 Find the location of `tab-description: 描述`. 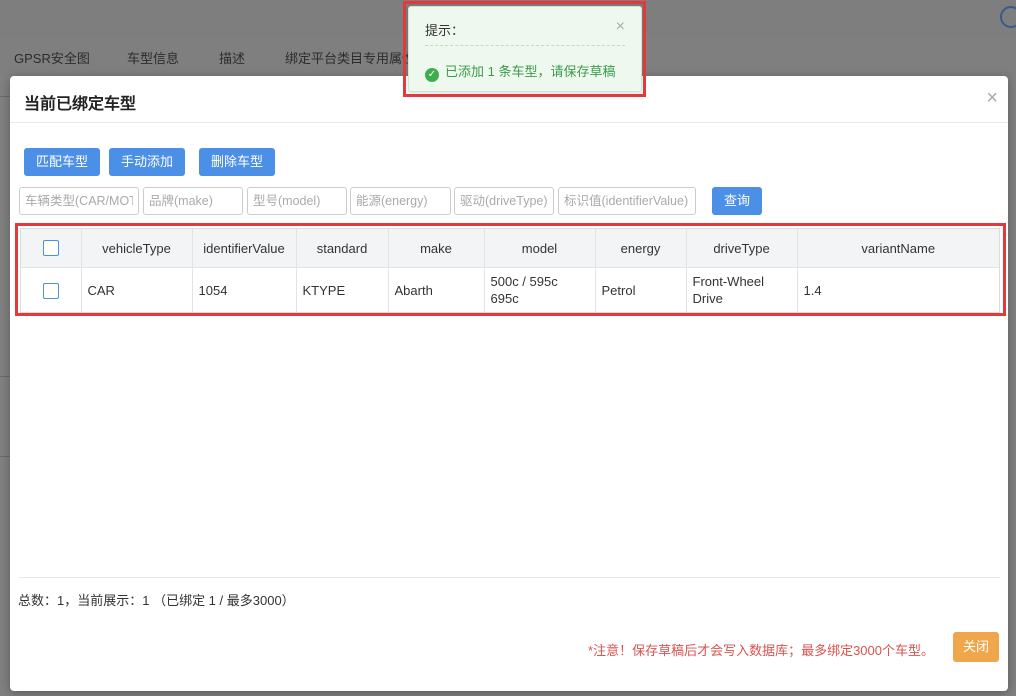

tab-description: 描述 is located at coordinates (232, 58).